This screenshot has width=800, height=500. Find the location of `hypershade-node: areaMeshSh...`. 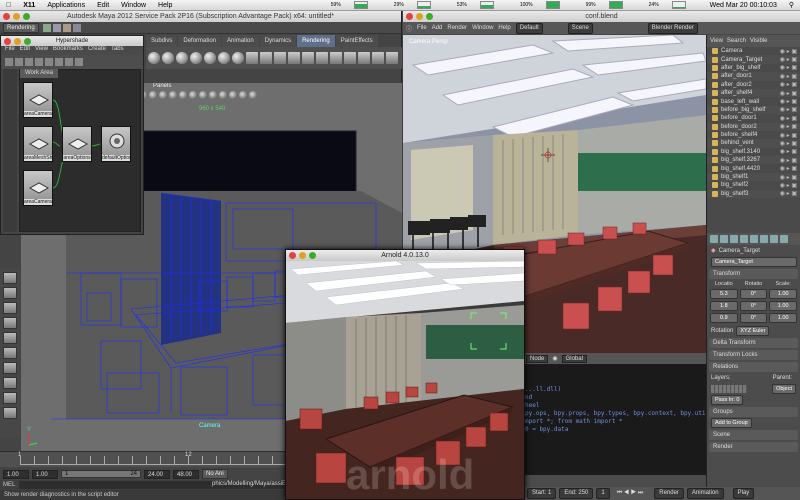

hypershade-node: areaMeshSh... is located at coordinates (38, 144).